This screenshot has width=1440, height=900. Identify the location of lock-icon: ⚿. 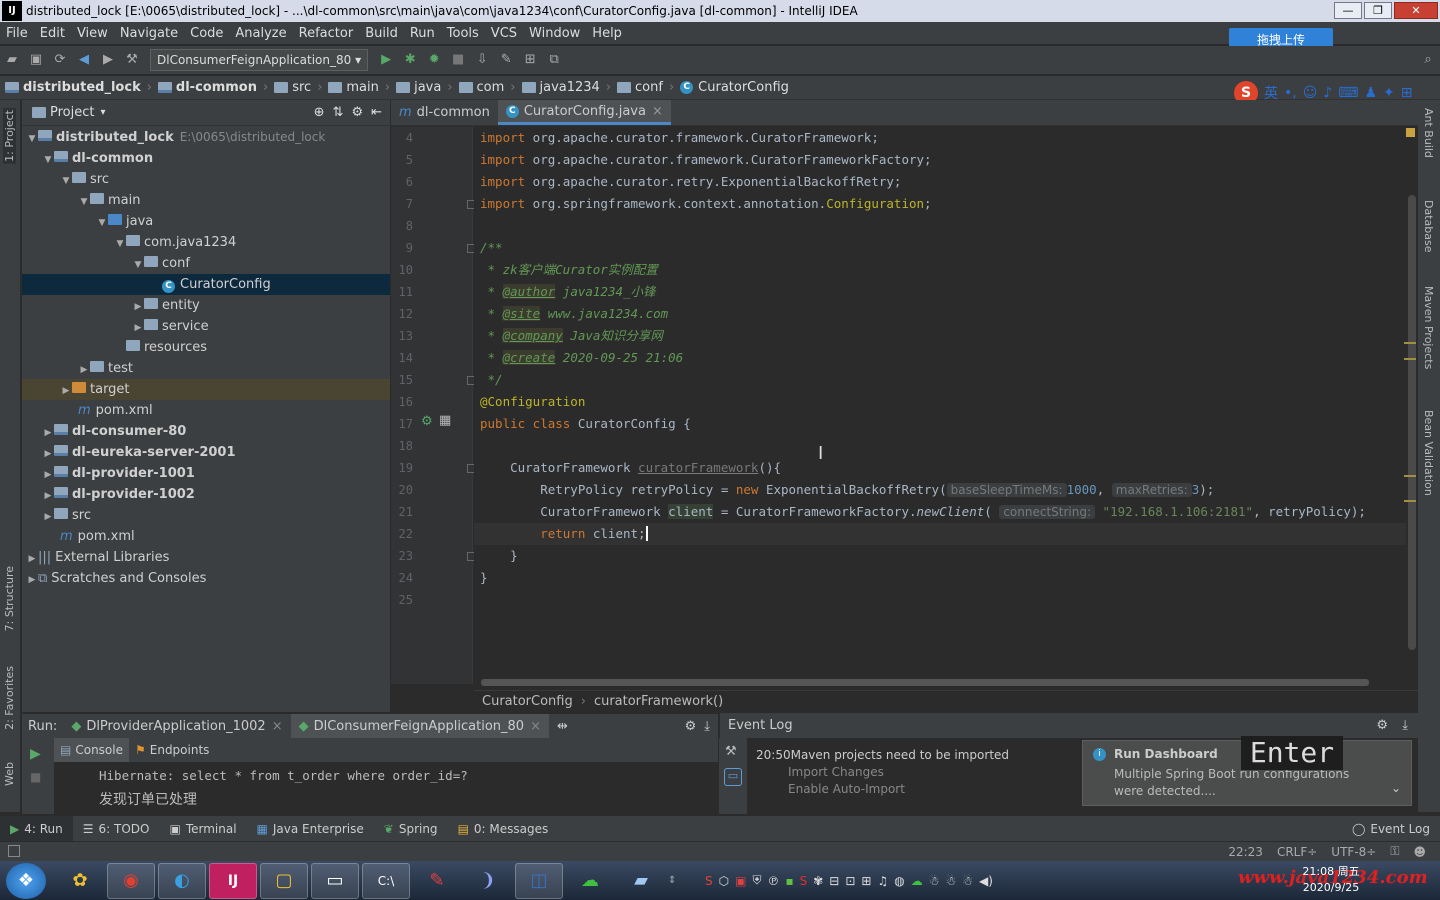
(1394, 851).